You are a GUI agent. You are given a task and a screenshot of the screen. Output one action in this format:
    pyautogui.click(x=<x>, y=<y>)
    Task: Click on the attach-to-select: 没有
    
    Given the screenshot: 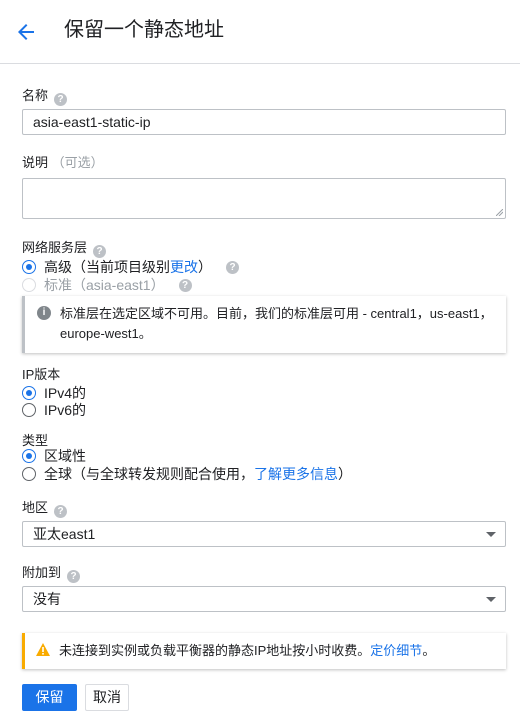 What is the action you would take?
    pyautogui.click(x=264, y=599)
    